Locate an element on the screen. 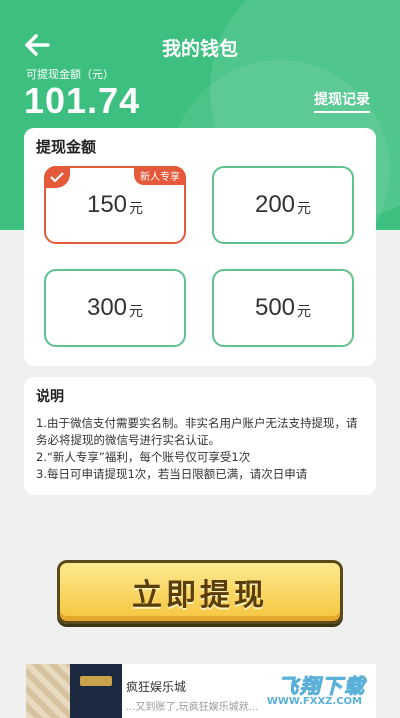  amount-option-150: 新人专享 150 元 is located at coordinates (115, 205).